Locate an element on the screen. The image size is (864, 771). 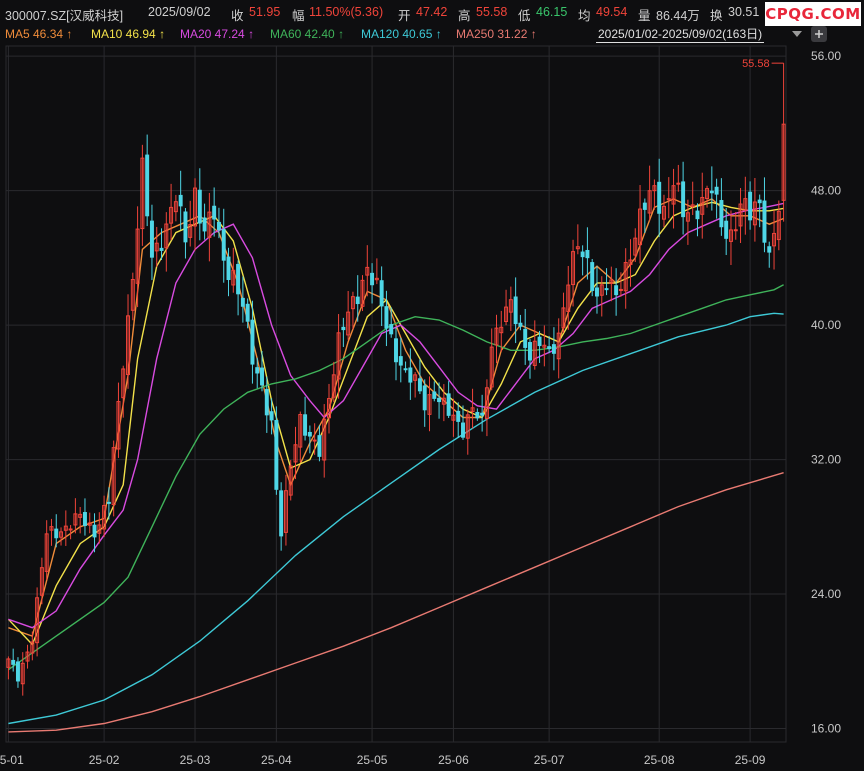
chevron-down-icon is located at coordinates (797, 34).